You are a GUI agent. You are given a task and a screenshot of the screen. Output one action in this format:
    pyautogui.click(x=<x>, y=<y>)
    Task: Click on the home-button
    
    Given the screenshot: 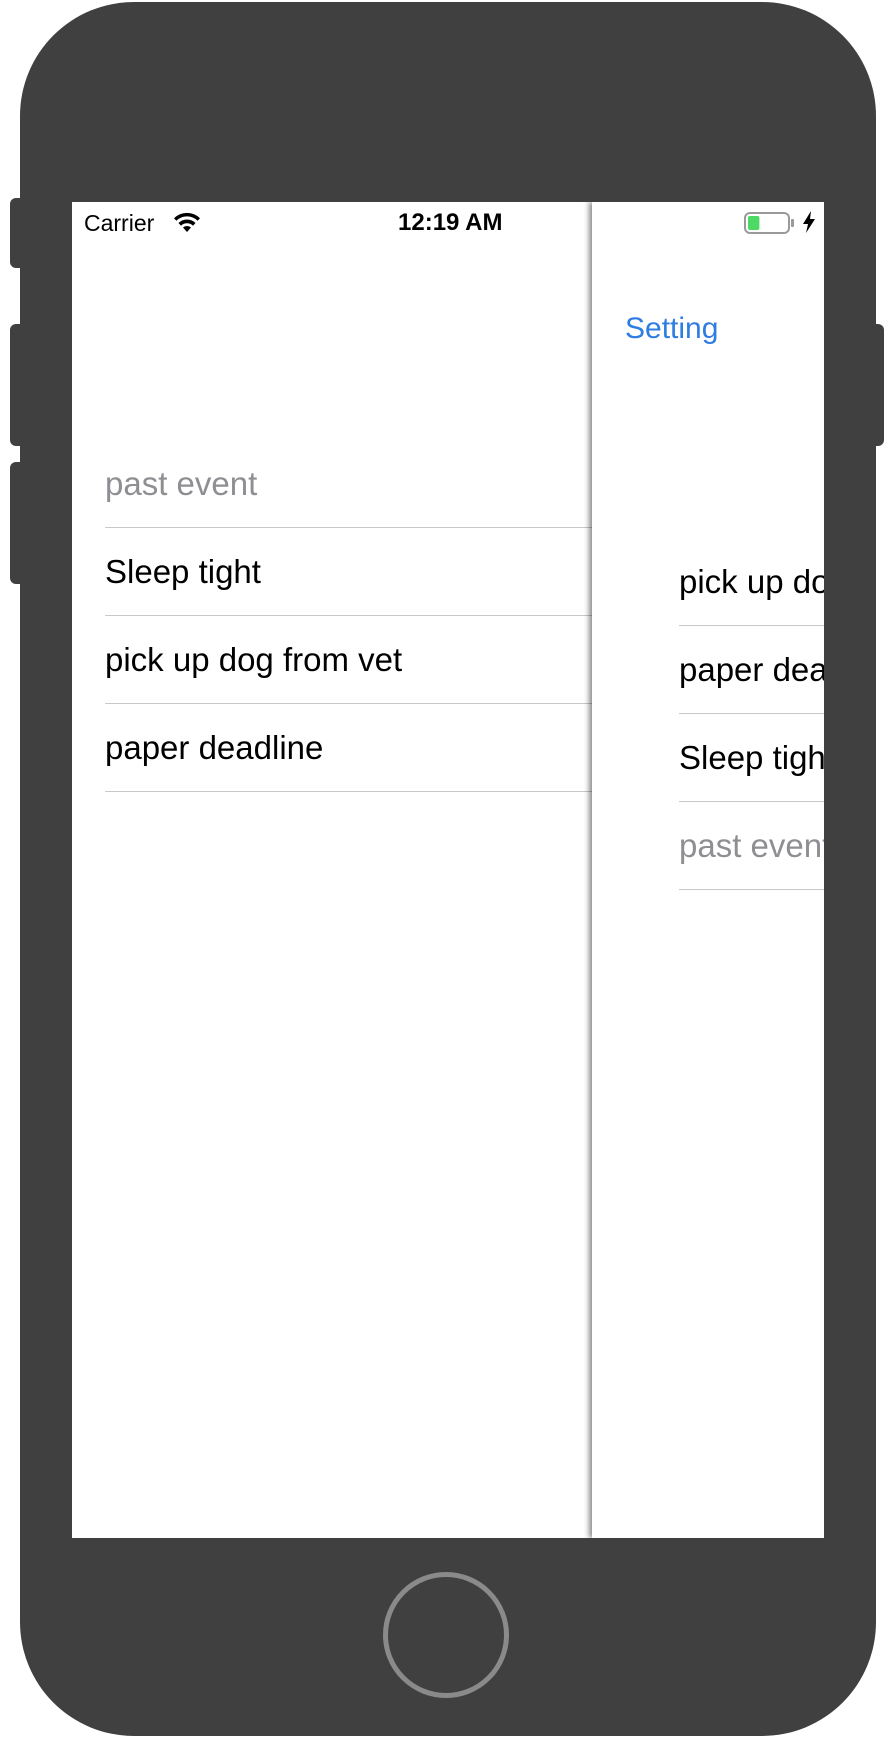 What is the action you would take?
    pyautogui.click(x=446, y=1635)
    